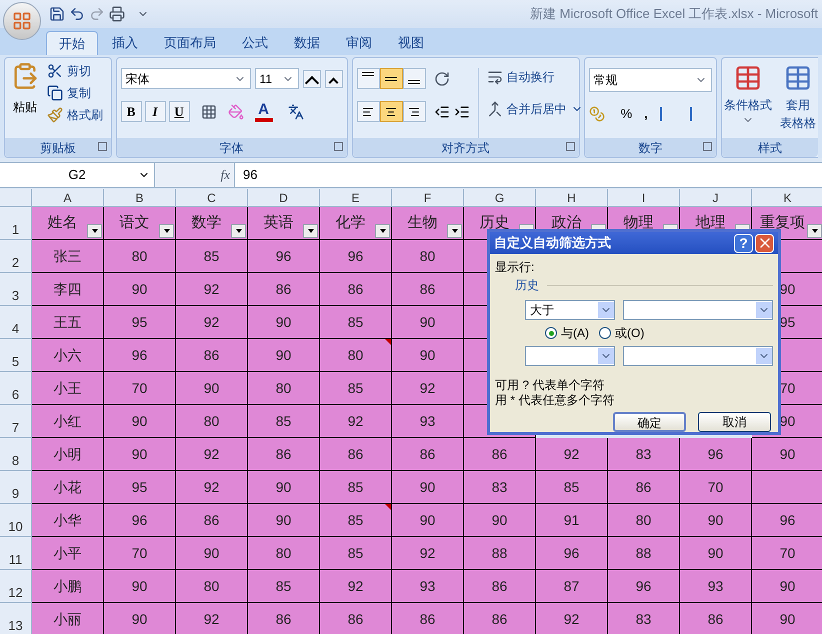 The height and width of the screenshot is (634, 822). What do you see at coordinates (626, 114) in the screenshot?
I see `percent-button: %` at bounding box center [626, 114].